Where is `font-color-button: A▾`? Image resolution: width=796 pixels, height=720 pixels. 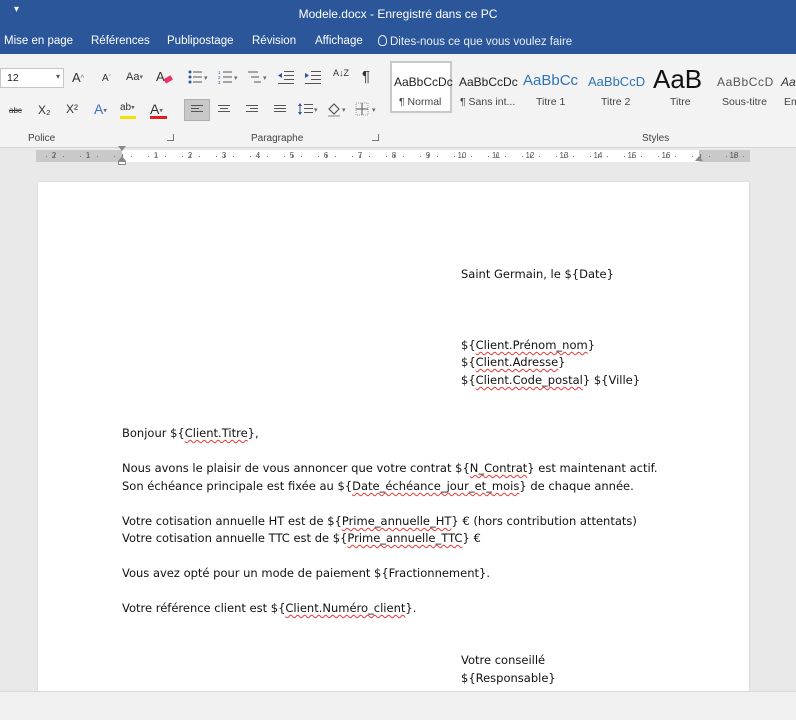
font-color-button: A▾ is located at coordinates (156, 109).